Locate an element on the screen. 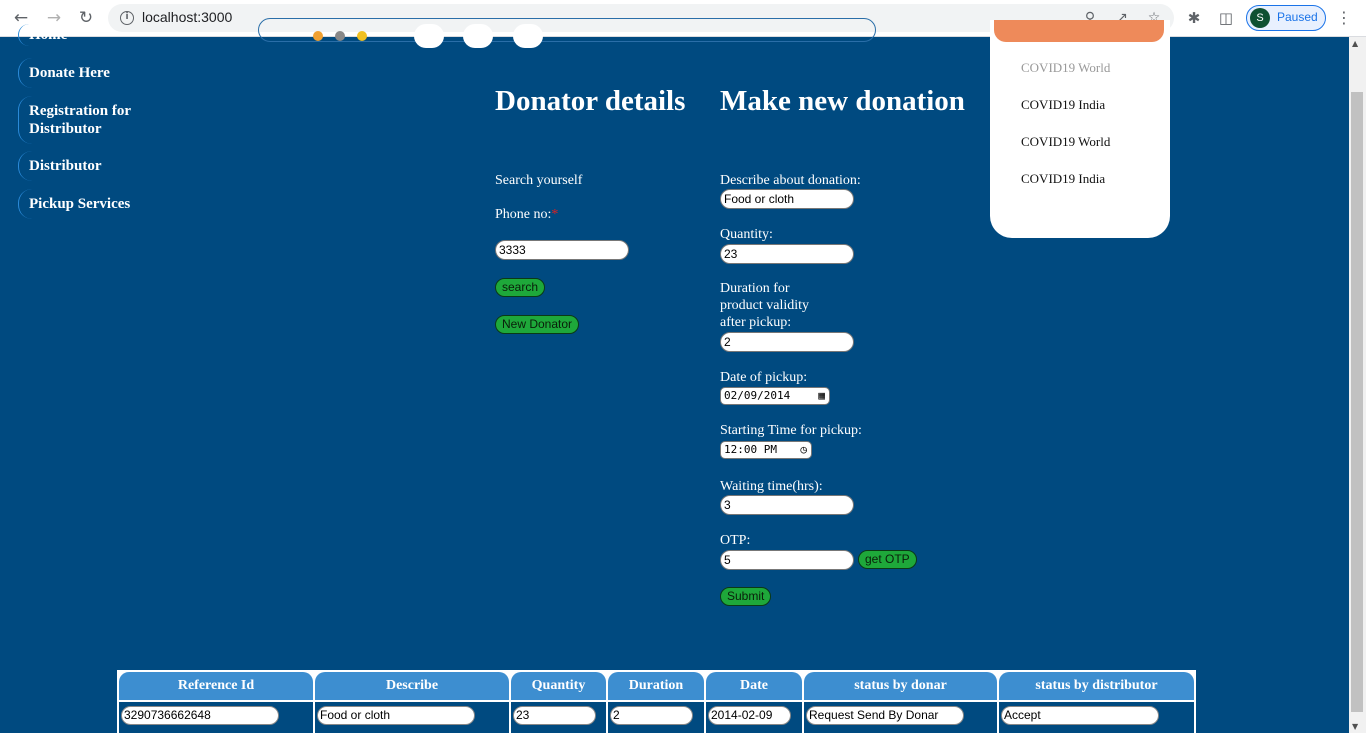  table-header: status by donar is located at coordinates (900, 686).